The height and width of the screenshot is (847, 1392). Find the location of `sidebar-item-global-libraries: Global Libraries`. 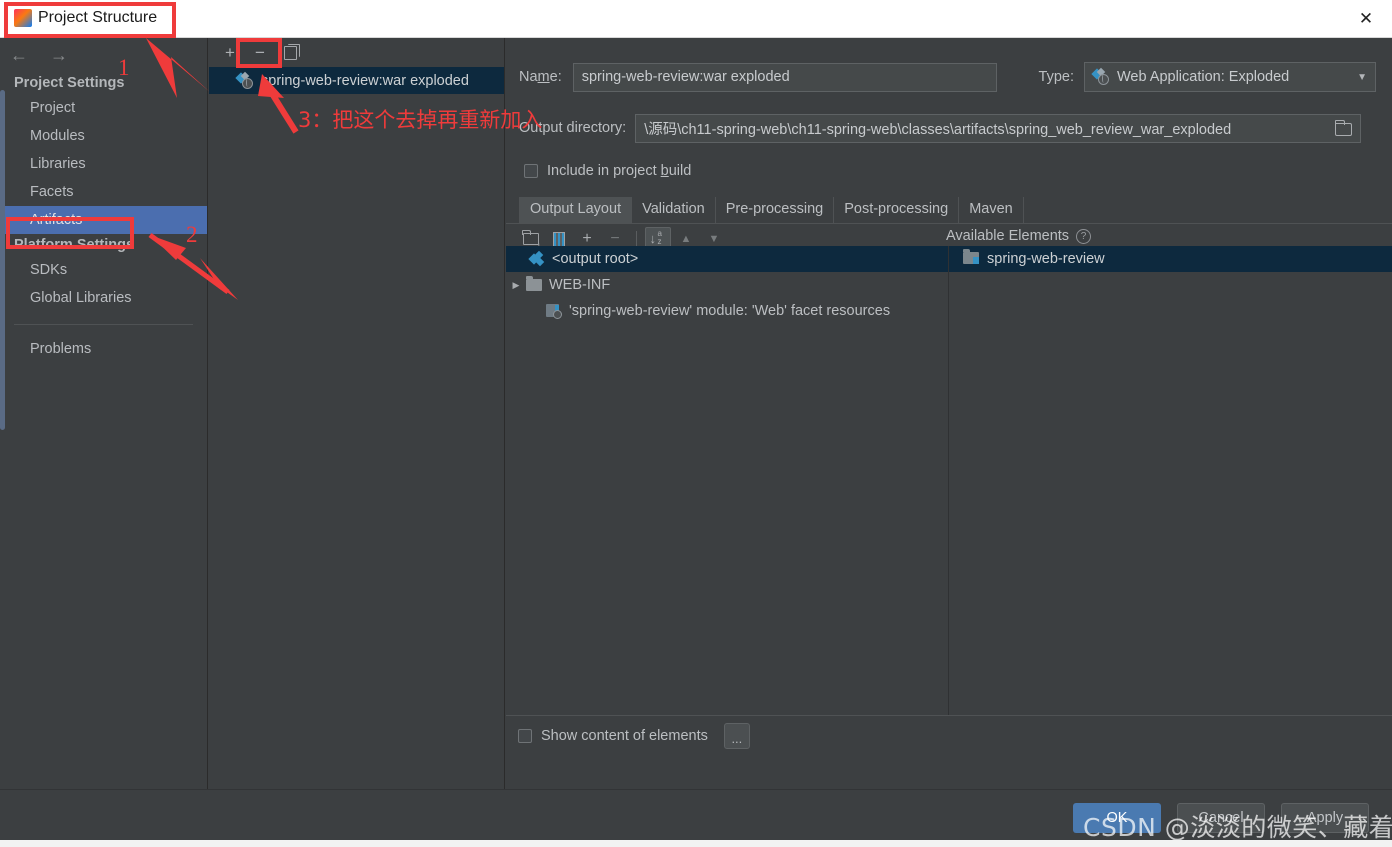

sidebar-item-global-libraries: Global Libraries is located at coordinates (103, 298).